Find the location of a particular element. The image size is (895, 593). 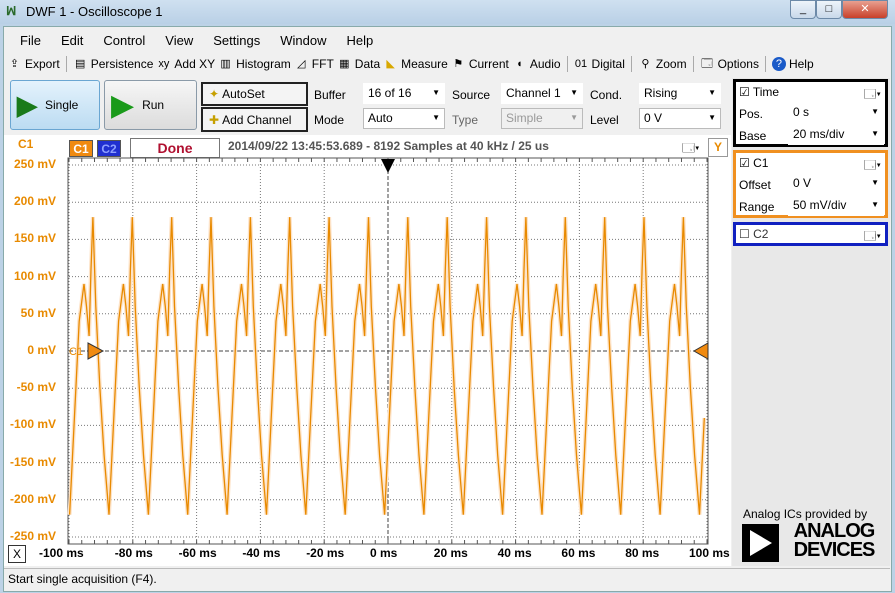

y-tick-label: 100 mV is located at coordinates (34, 275).